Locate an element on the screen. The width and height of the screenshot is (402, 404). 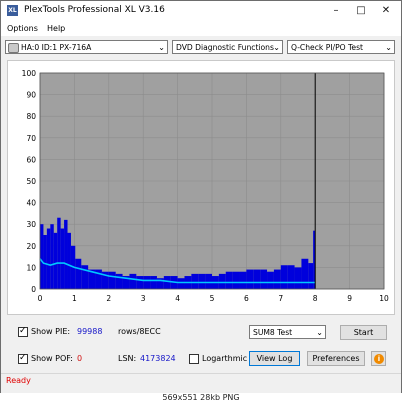
x-tick-label: 8 is located at coordinates (315, 298).